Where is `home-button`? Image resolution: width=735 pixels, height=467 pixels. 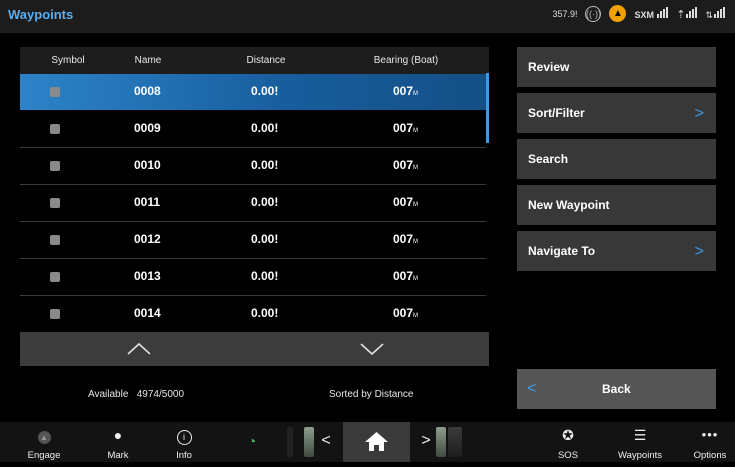
home-button is located at coordinates (376, 442).